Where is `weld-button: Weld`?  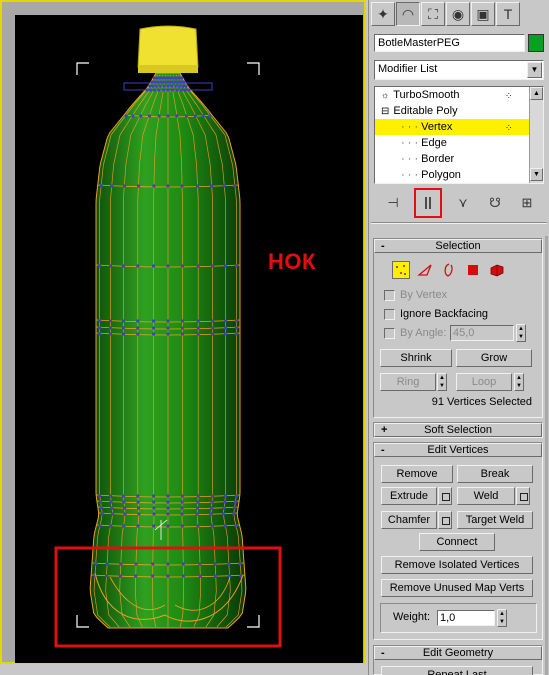
weld-button: Weld is located at coordinates (486, 496).